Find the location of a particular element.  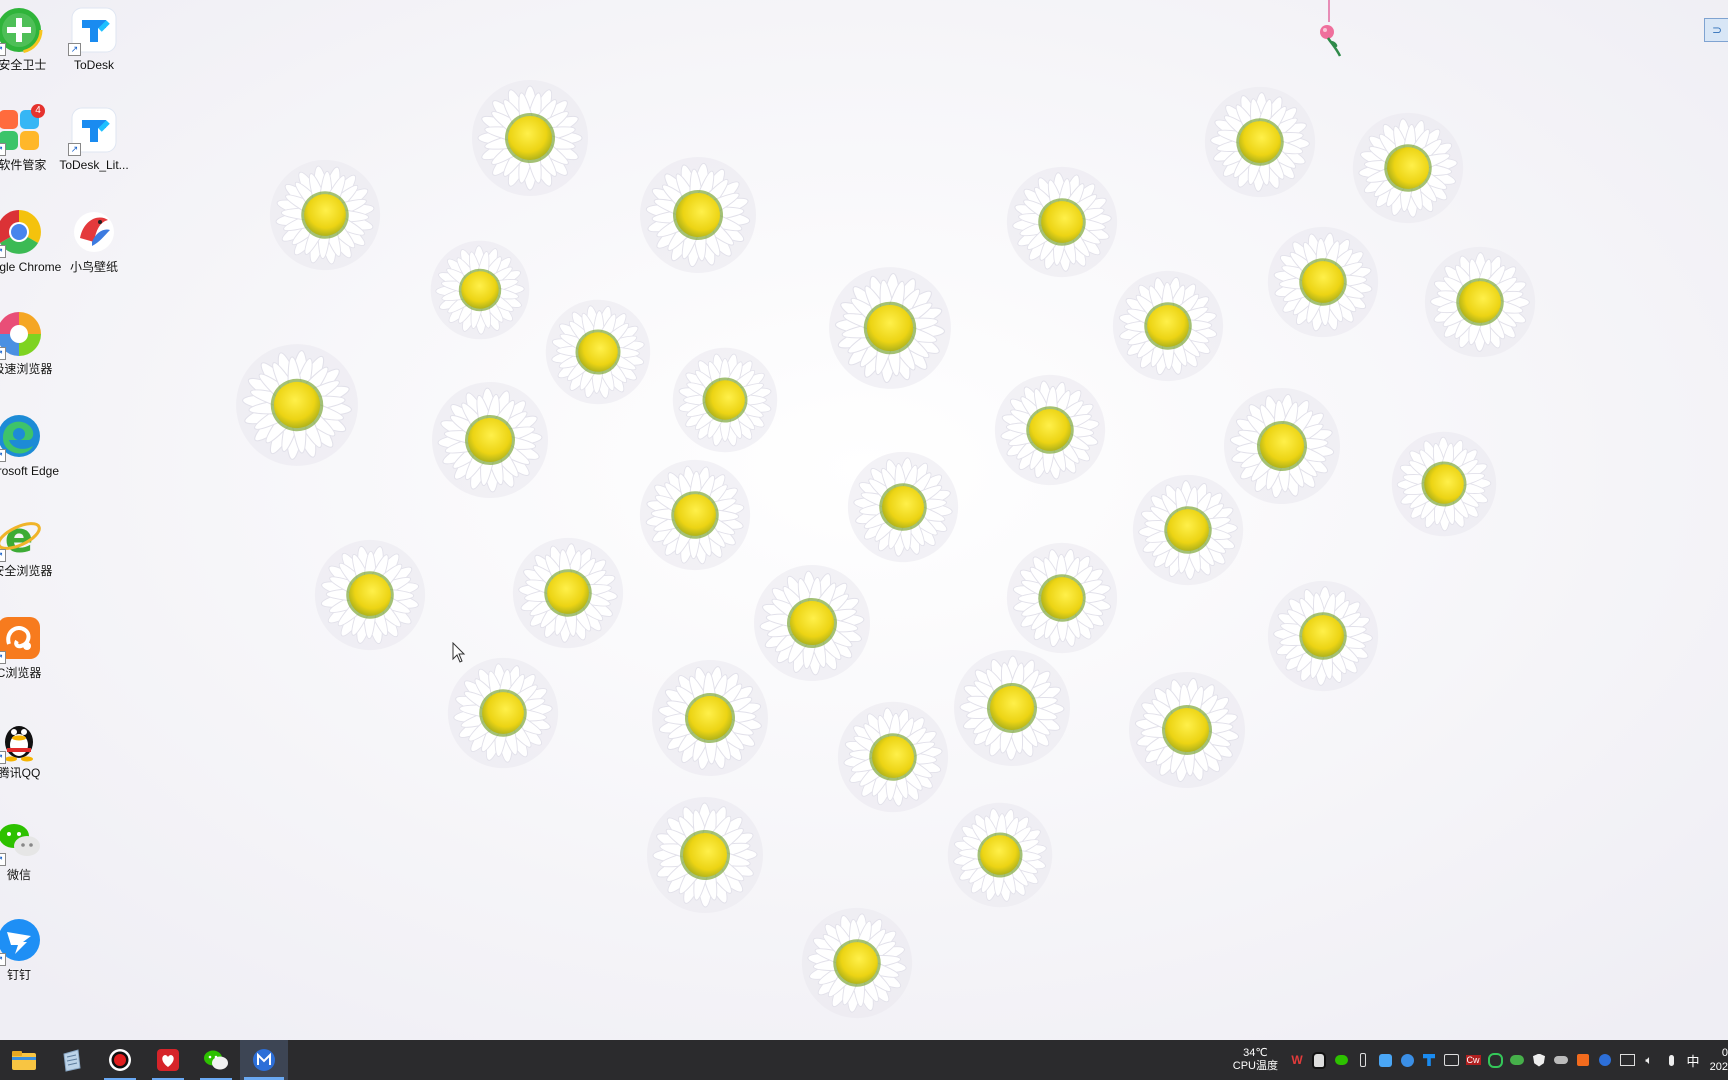

red-heart-app-icon is located at coordinates (168, 1060).